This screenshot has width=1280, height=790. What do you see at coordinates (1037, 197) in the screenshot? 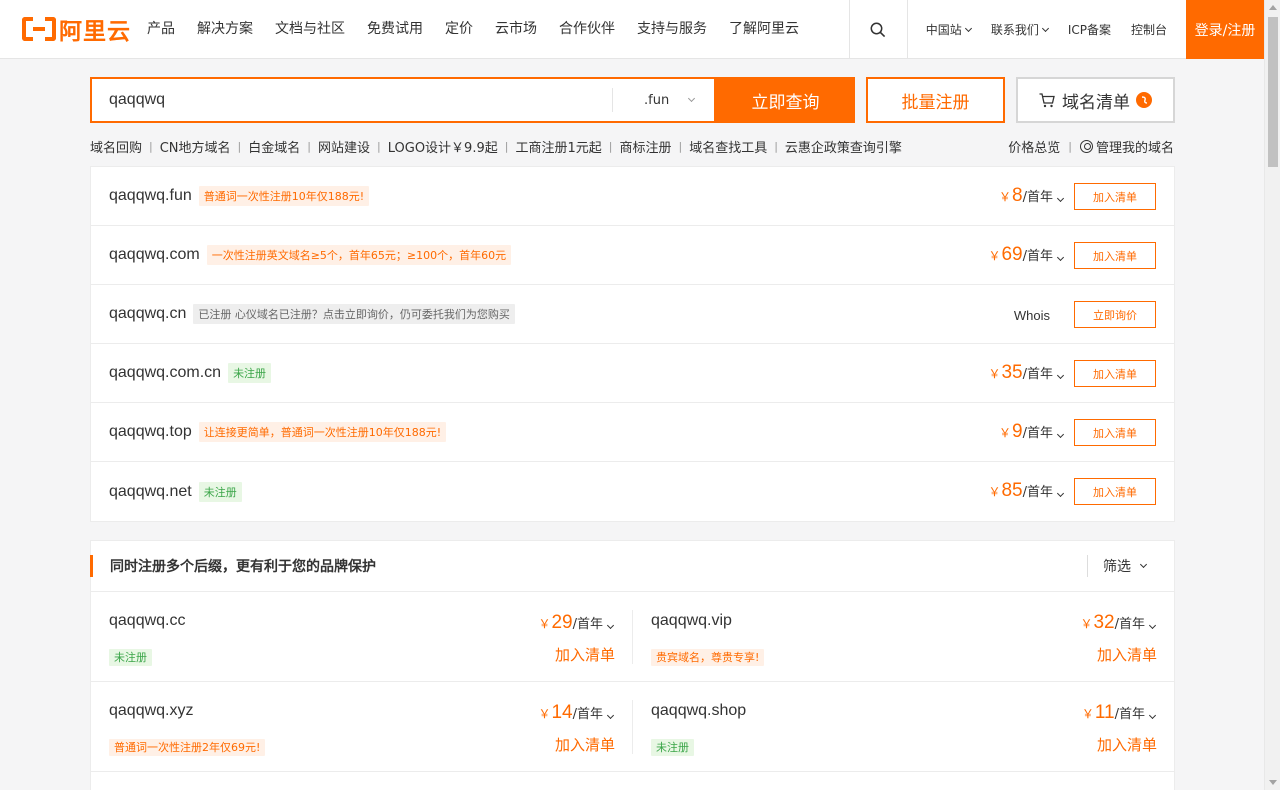
I see `price-unit: /首年` at bounding box center [1037, 197].